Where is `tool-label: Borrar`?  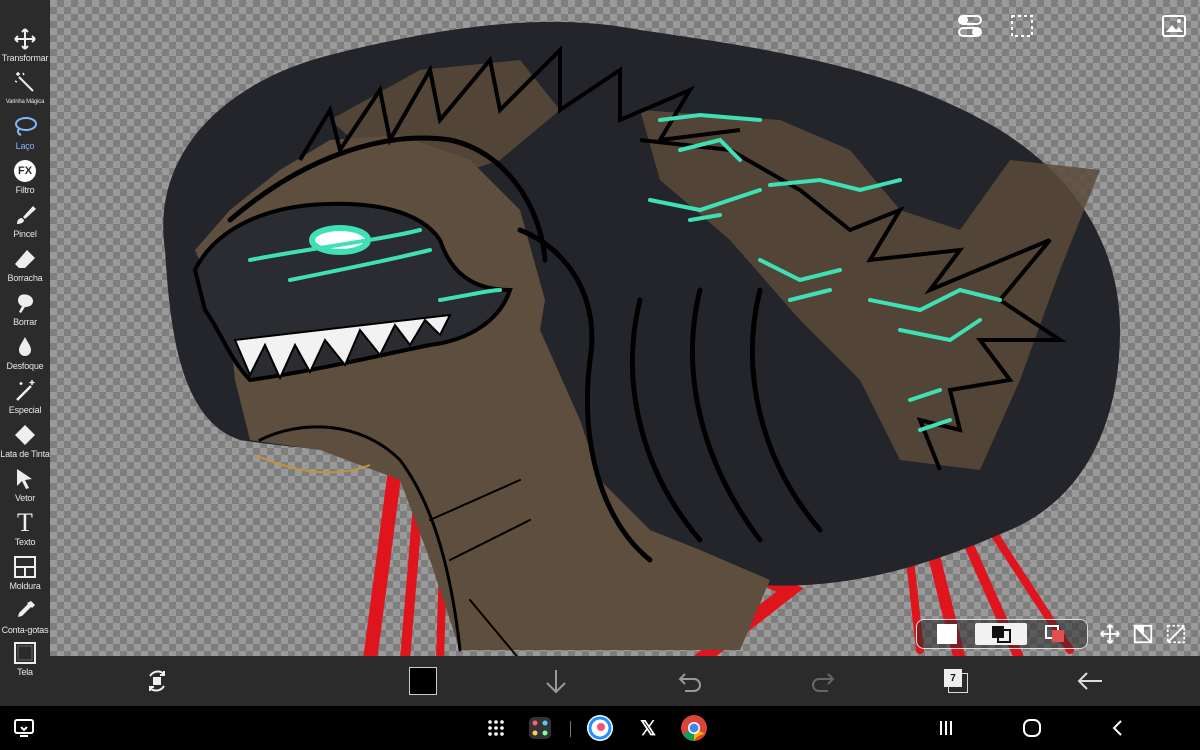
tool-label: Borrar is located at coordinates (25, 322).